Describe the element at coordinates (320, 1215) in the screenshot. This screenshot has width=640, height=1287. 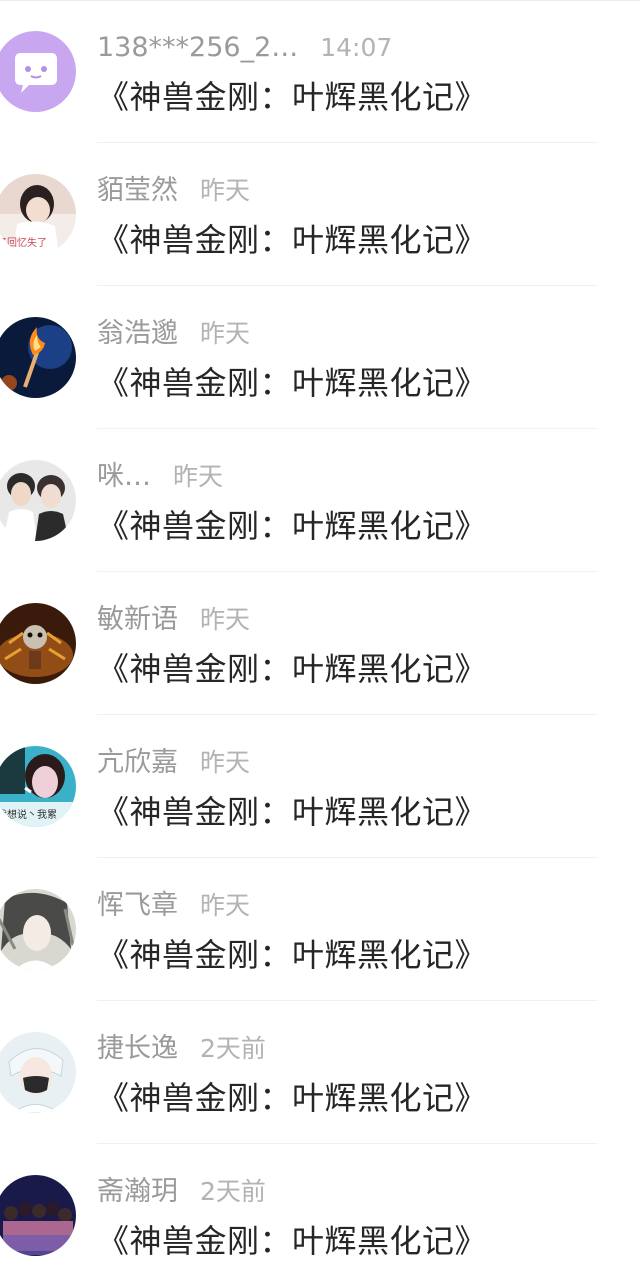
I see `list-item: 斋瀚玥 2天前 《神兽金刚：叶辉黑化记》` at that location.